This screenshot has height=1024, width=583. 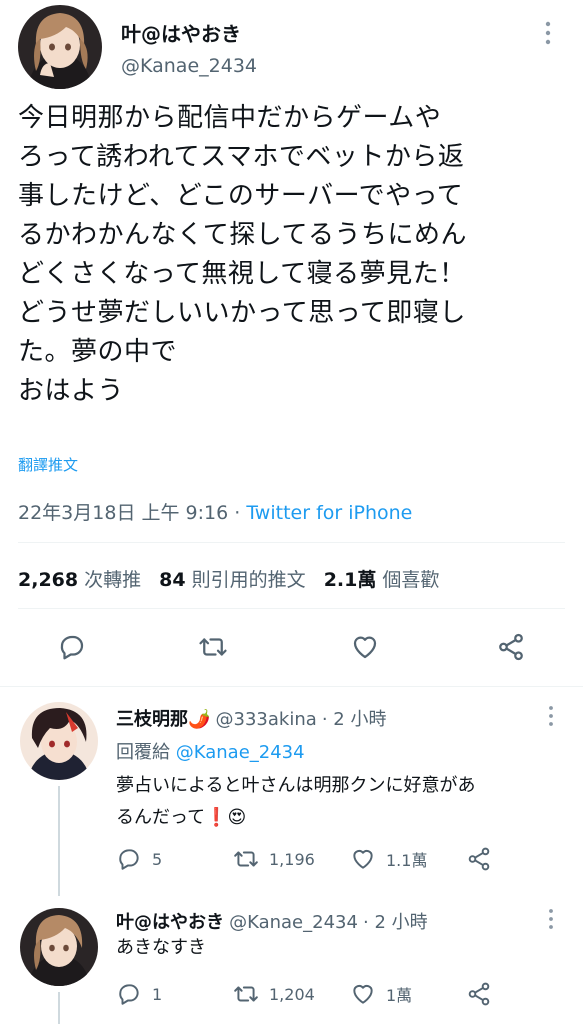 I want to click on replying-to: 回覆給 @Kanae_2434, so click(x=210, y=751).